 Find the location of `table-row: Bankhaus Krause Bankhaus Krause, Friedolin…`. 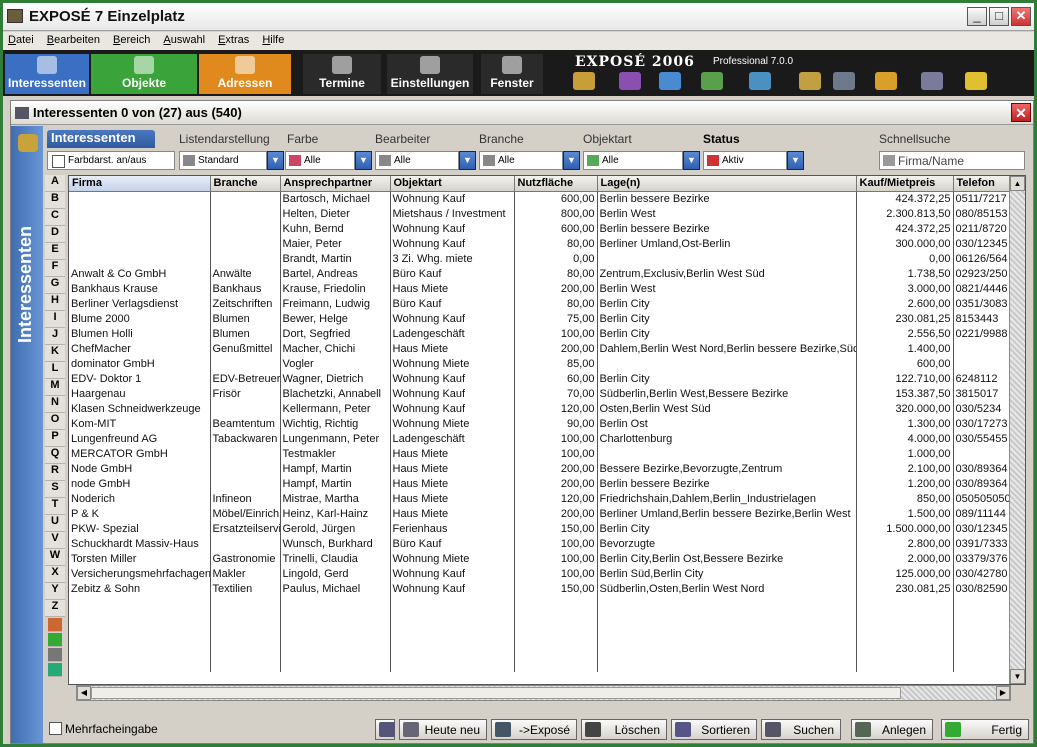

table-row: Bankhaus Krause Bankhaus Krause, Friedolin… is located at coordinates (539, 289).